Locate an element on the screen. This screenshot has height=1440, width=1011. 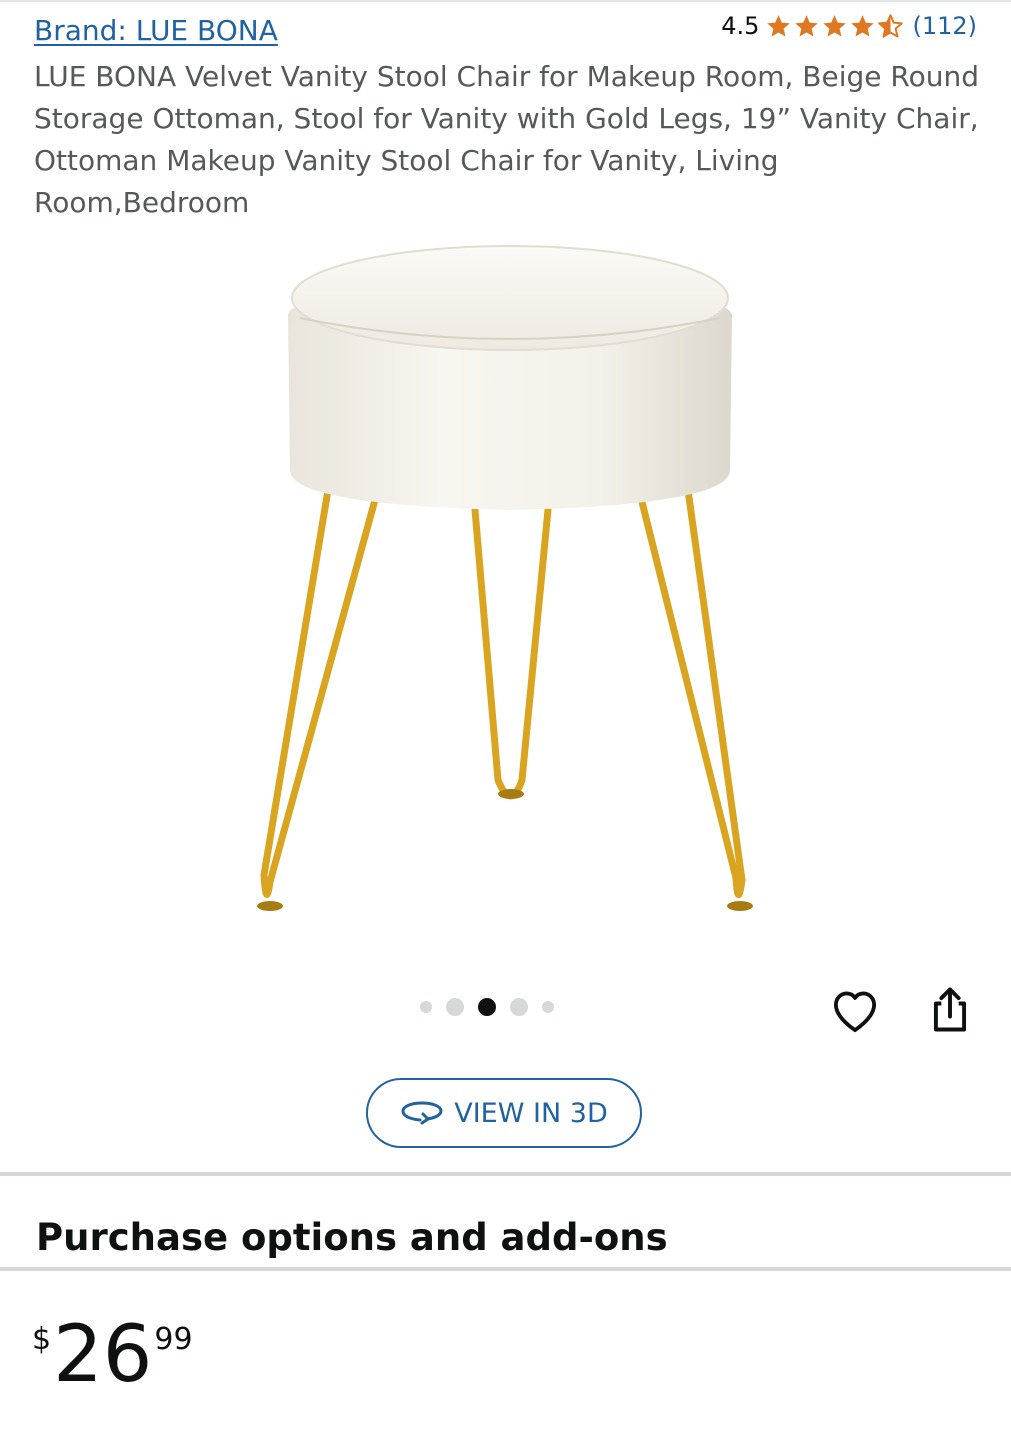
image-carousel-dots is located at coordinates (487, 1007).